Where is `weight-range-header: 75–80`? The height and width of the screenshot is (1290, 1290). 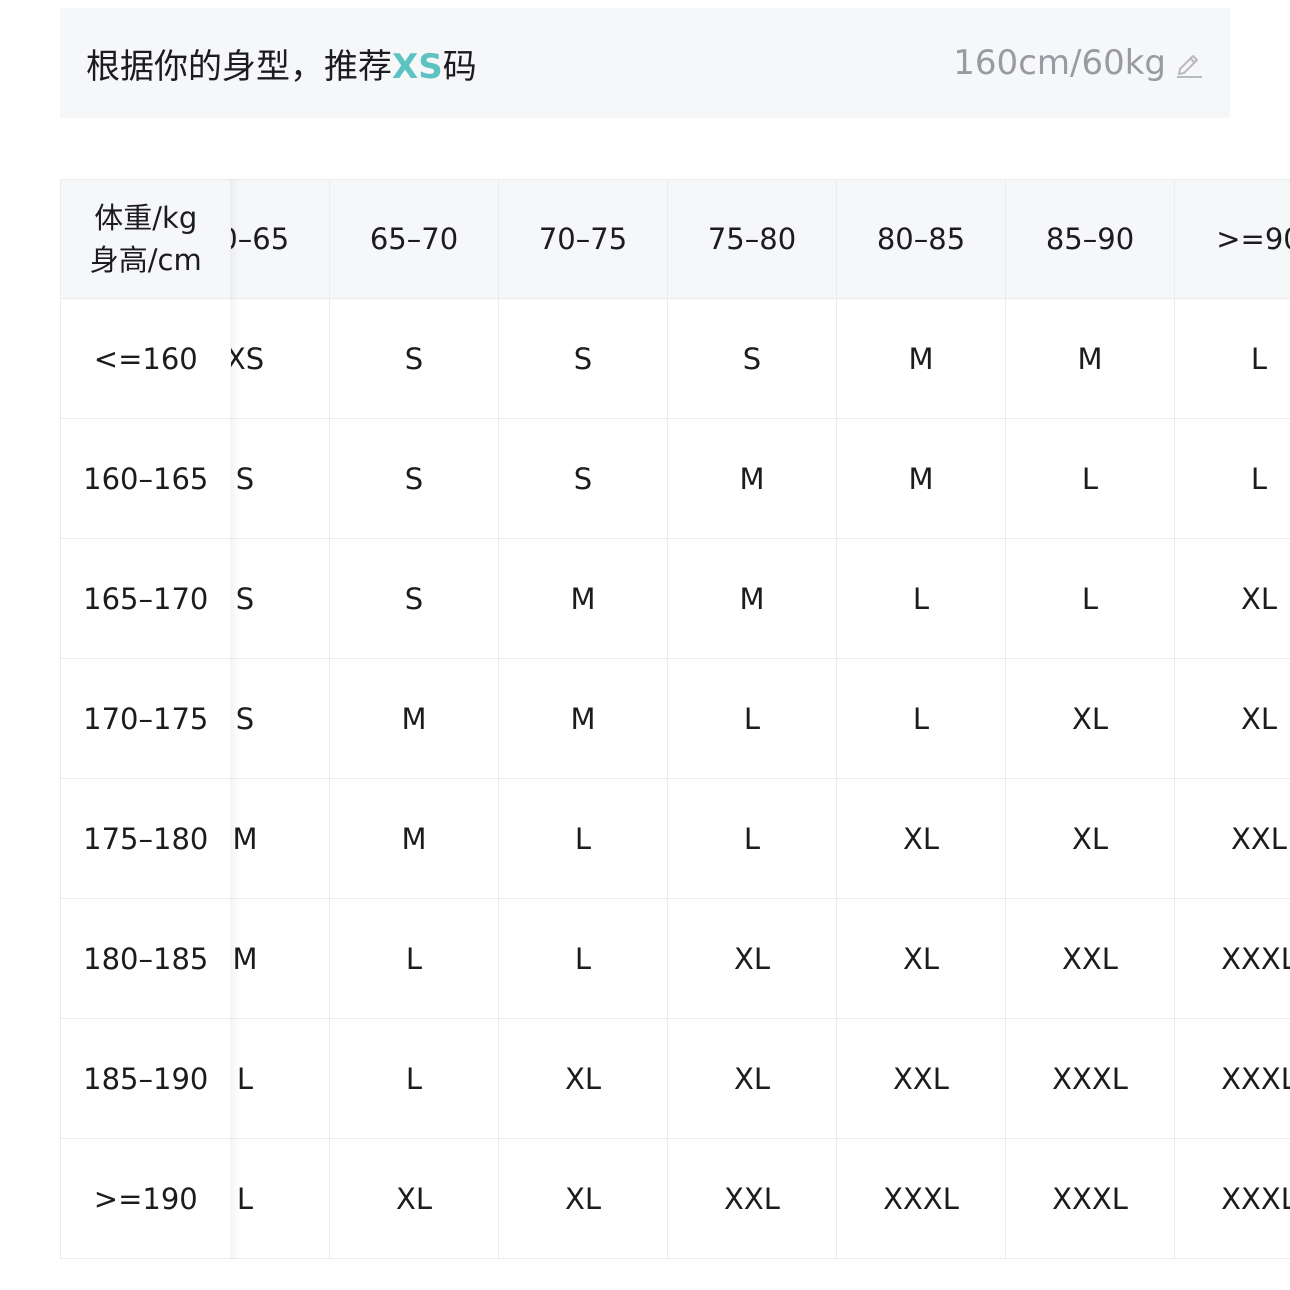 weight-range-header: 75–80 is located at coordinates (752, 239).